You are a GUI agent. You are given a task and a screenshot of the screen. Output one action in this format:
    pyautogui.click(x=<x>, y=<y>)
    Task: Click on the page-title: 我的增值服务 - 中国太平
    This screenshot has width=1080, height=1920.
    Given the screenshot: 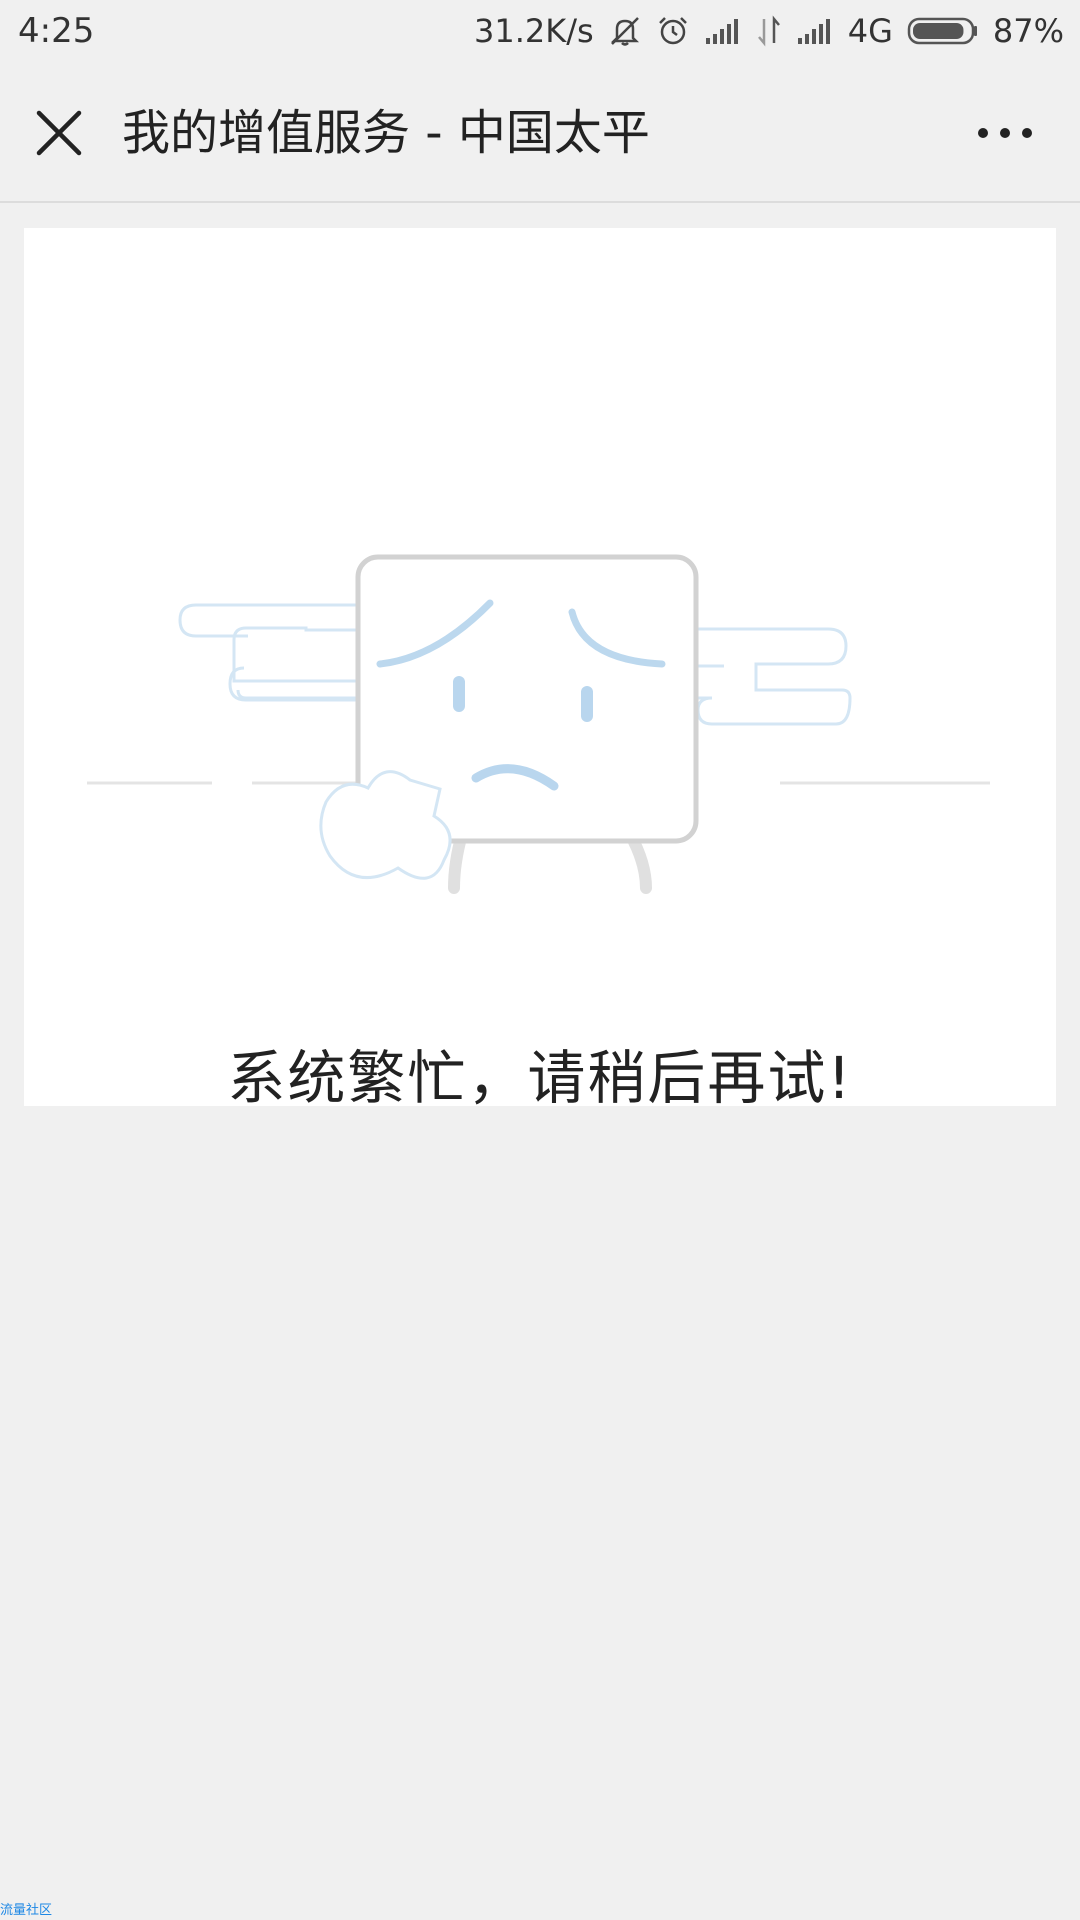 What is the action you would take?
    pyautogui.click(x=386, y=133)
    